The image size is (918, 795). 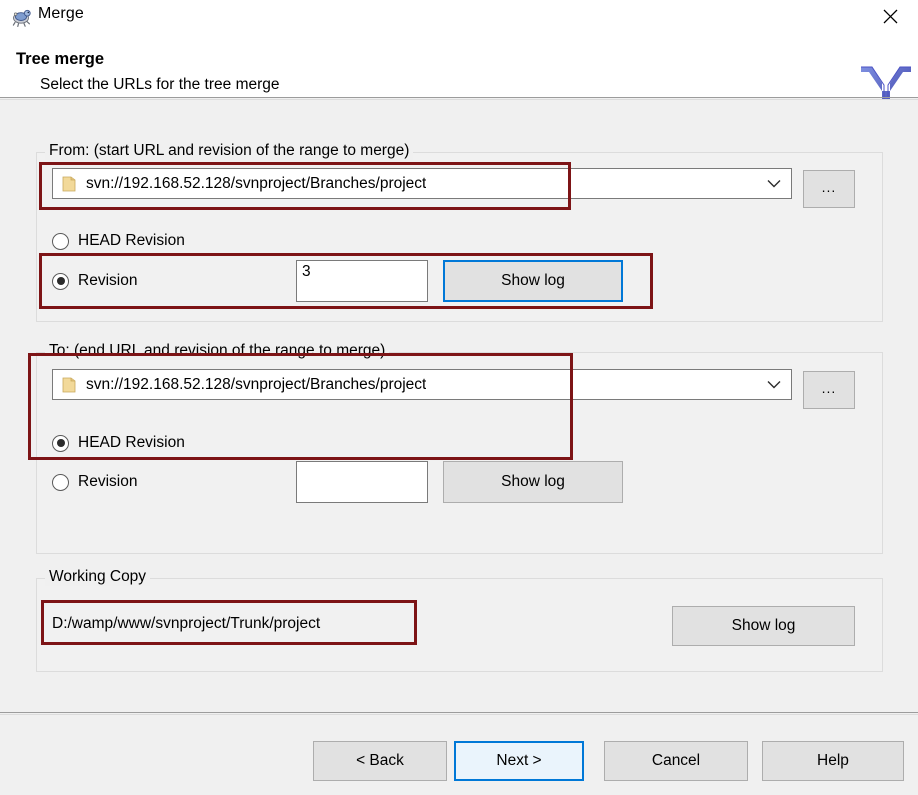 I want to click on from-revision-radio: Revision, so click(x=94, y=281).